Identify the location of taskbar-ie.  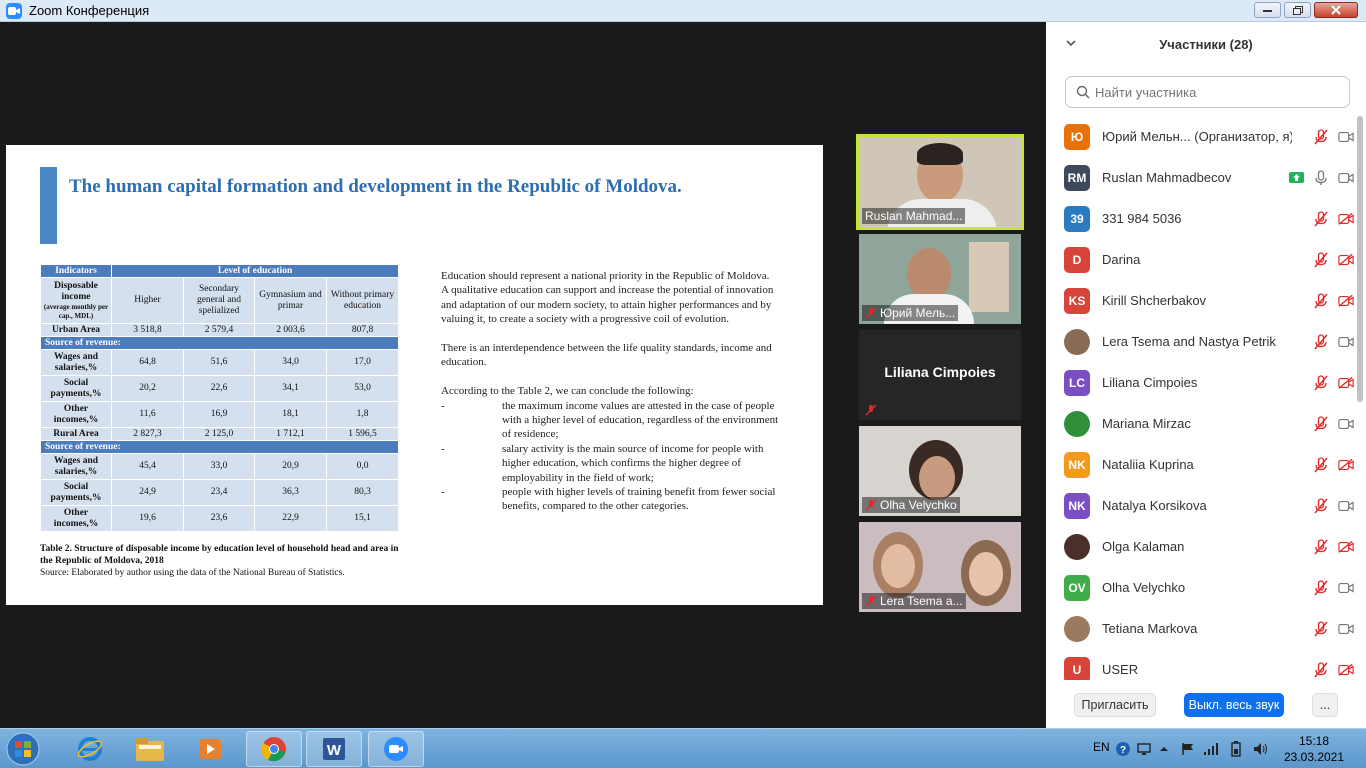
(90, 749).